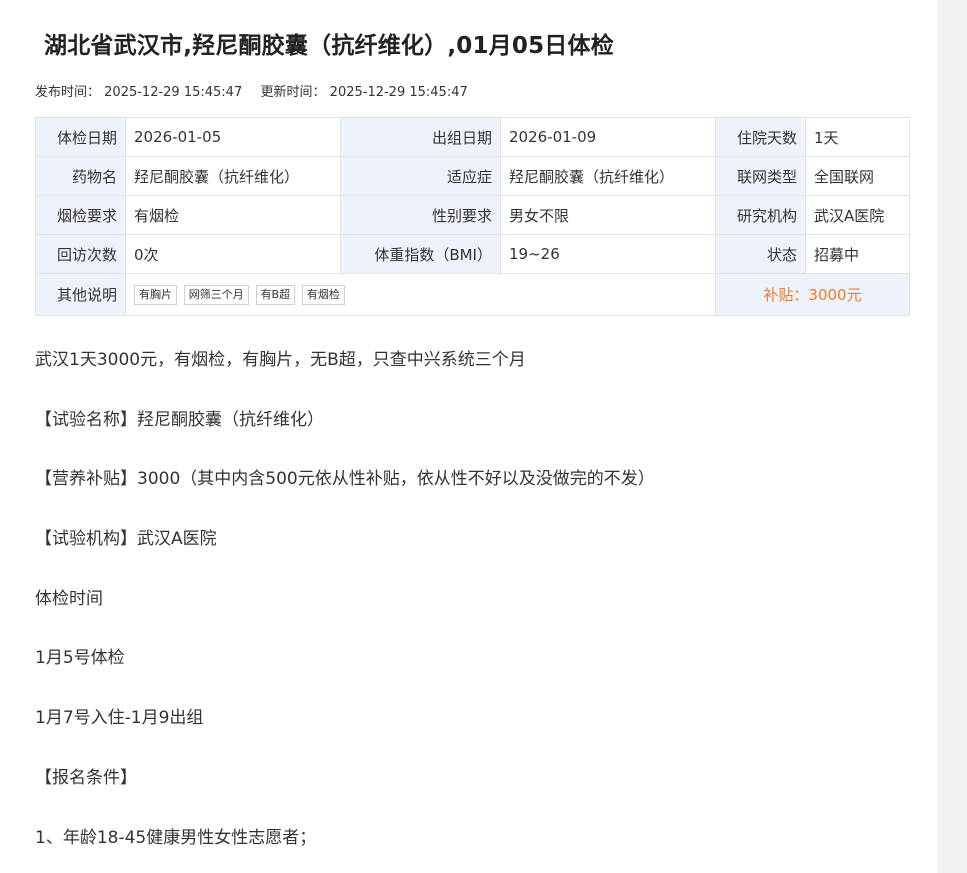 Image resolution: width=967 pixels, height=873 pixels. What do you see at coordinates (760, 137) in the screenshot?
I see `stay-days-label: 住院天数` at bounding box center [760, 137].